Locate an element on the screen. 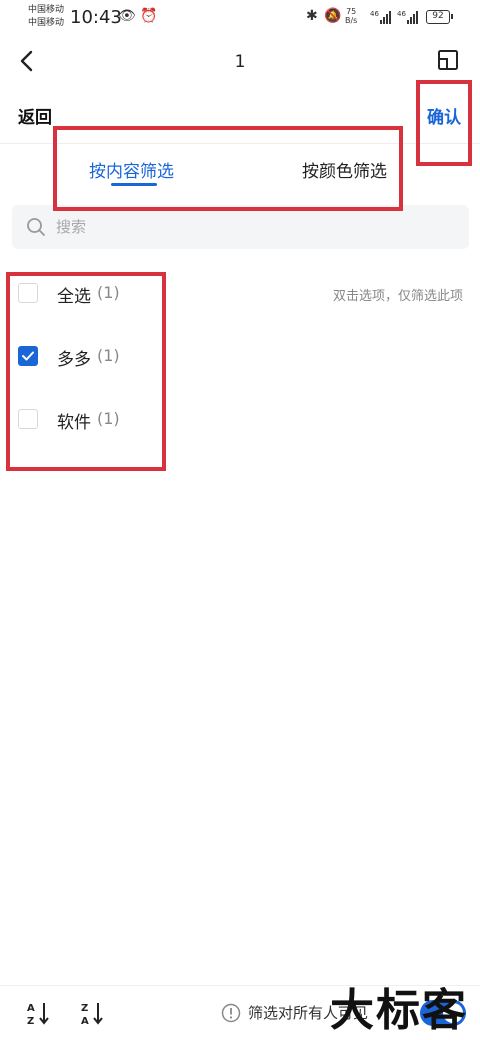 This screenshot has width=480, height=1040. window-expand-icon is located at coordinates (448, 60).